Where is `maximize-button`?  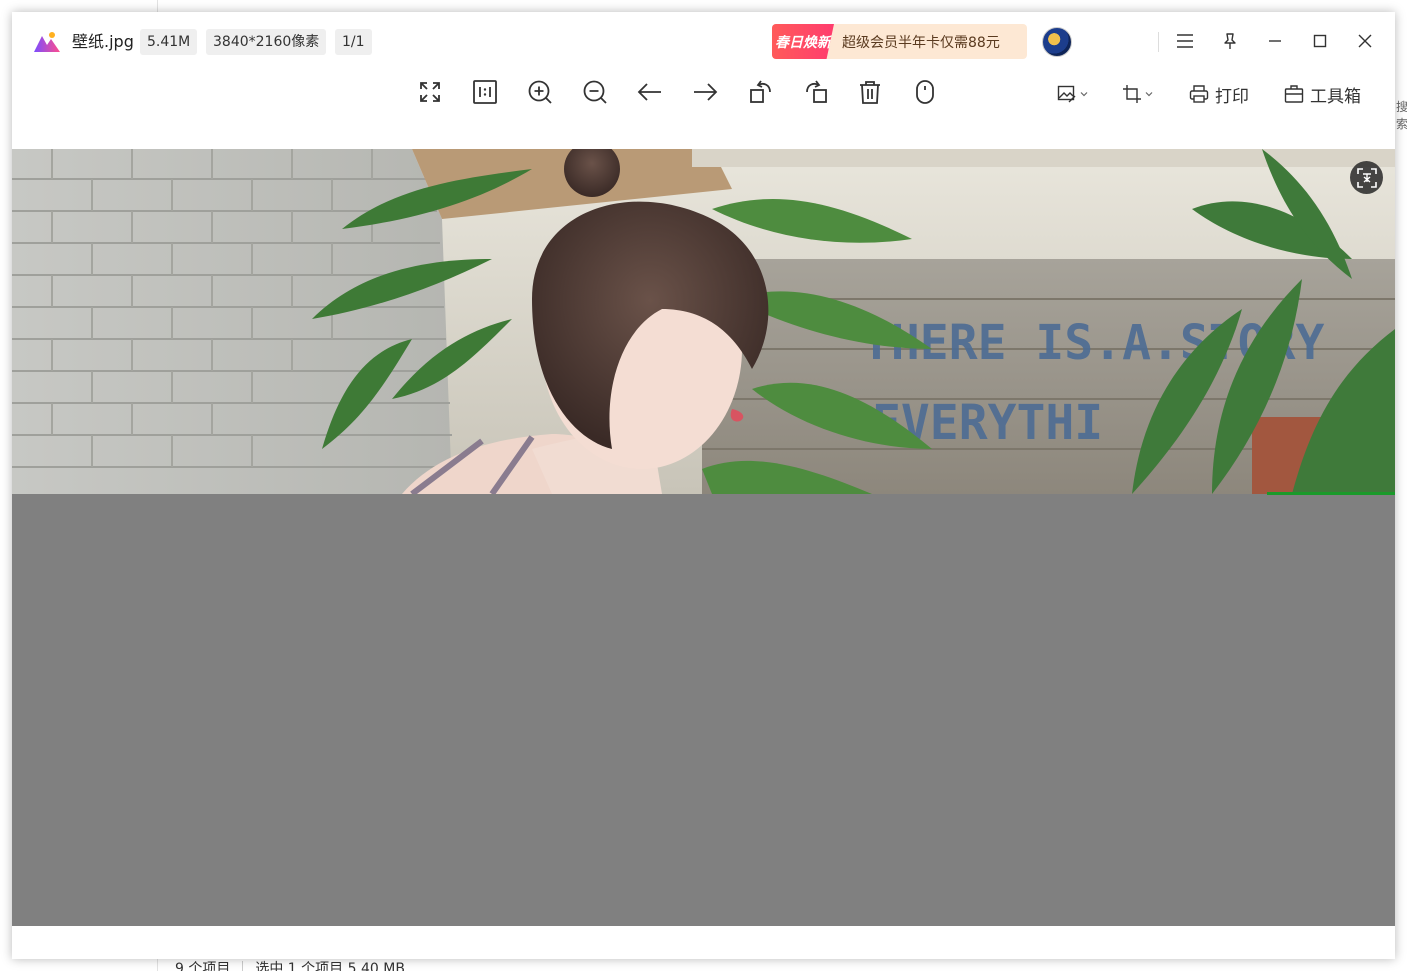
maximize-button is located at coordinates (1320, 41).